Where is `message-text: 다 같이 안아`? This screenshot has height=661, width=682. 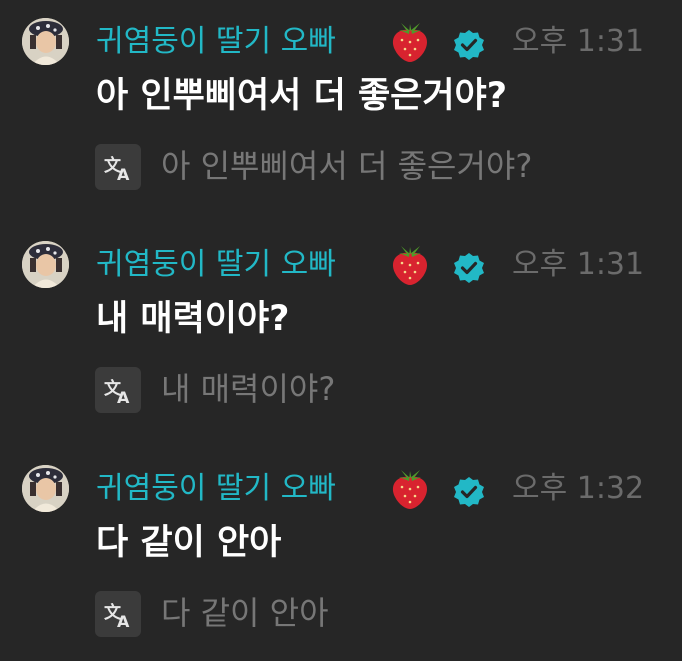 message-text: 다 같이 안아 is located at coordinates (189, 543).